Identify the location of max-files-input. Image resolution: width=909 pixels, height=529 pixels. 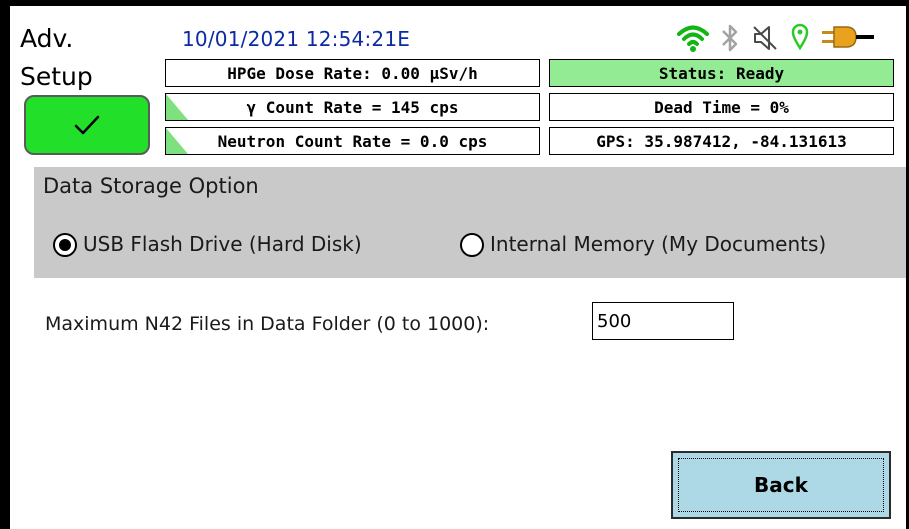
(663, 321).